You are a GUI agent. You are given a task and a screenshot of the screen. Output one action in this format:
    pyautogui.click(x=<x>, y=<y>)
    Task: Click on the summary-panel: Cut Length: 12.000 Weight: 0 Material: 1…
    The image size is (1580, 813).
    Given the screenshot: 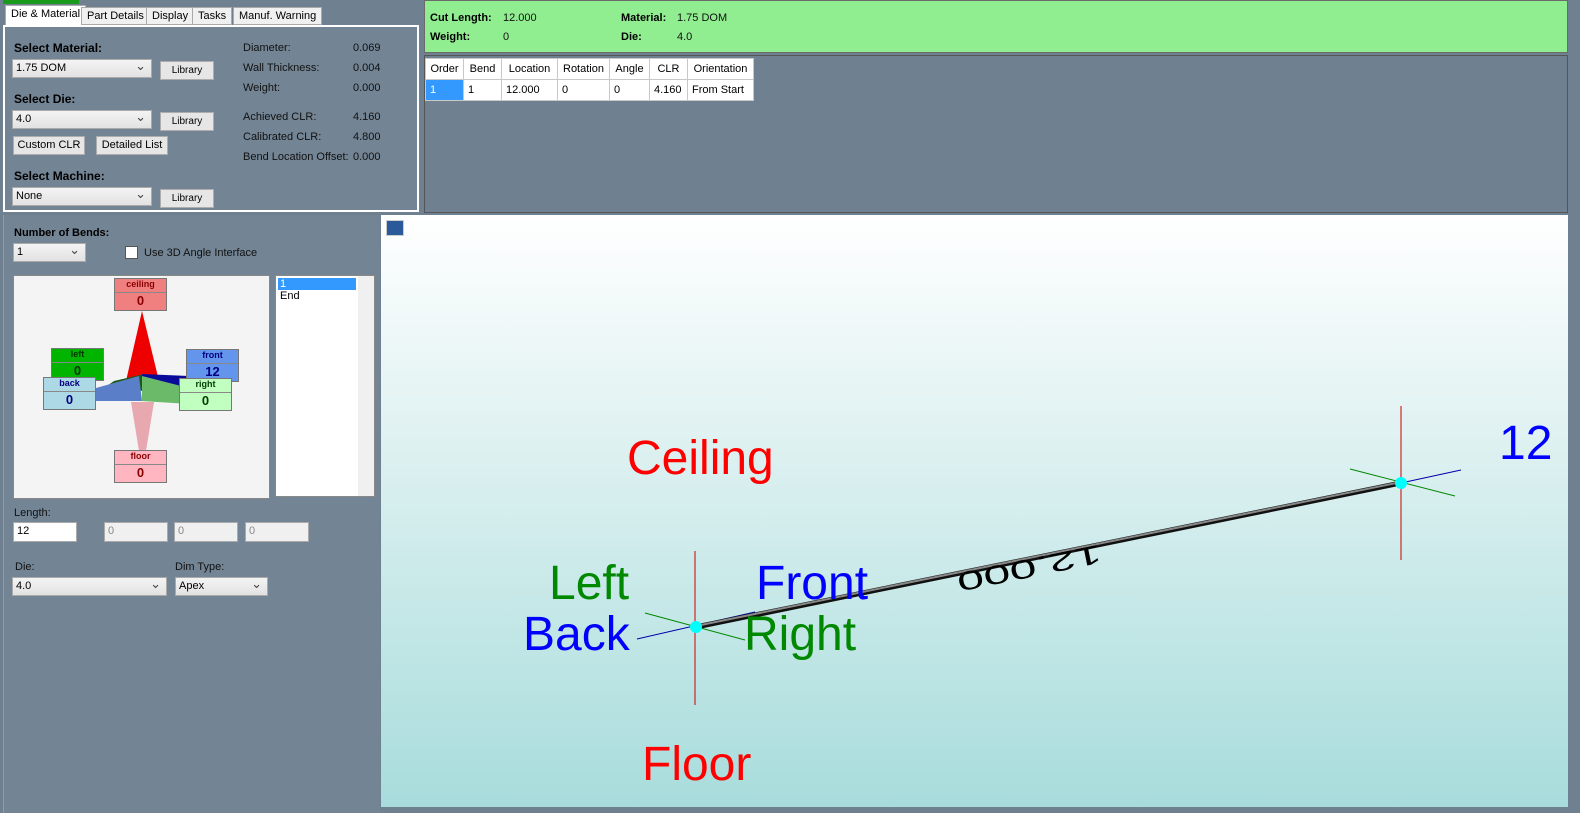 What is the action you would take?
    pyautogui.click(x=996, y=26)
    